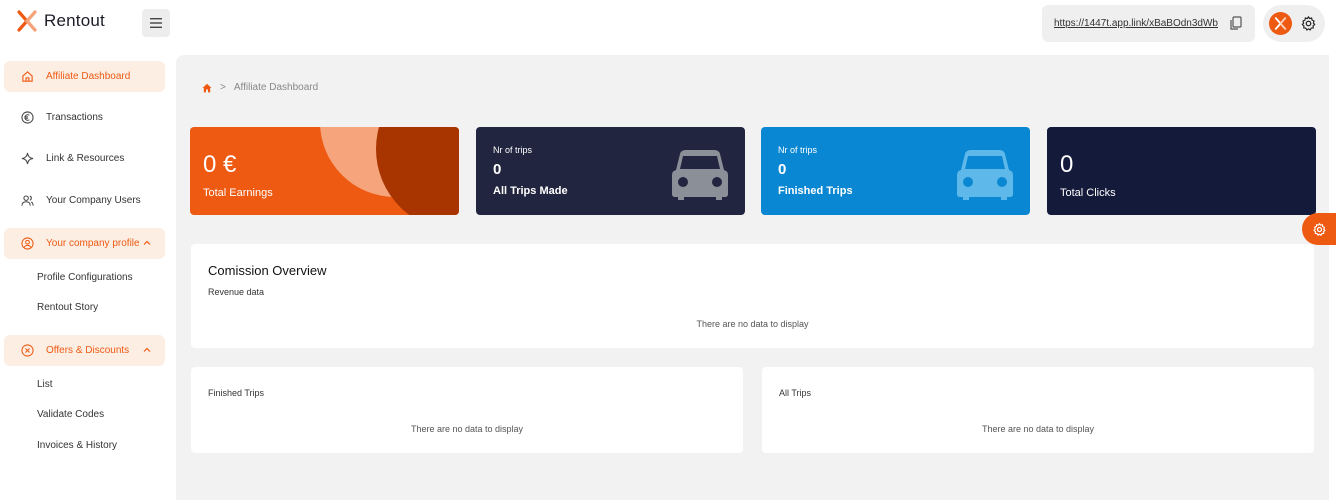 This screenshot has height=500, width=1336. What do you see at coordinates (236, 292) in the screenshot?
I see `revenue-data-subtitle: Revenue data` at bounding box center [236, 292].